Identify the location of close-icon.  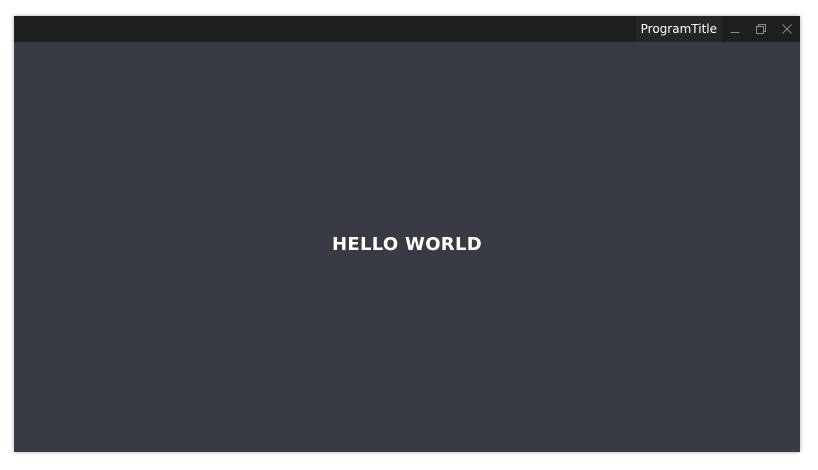
(787, 29).